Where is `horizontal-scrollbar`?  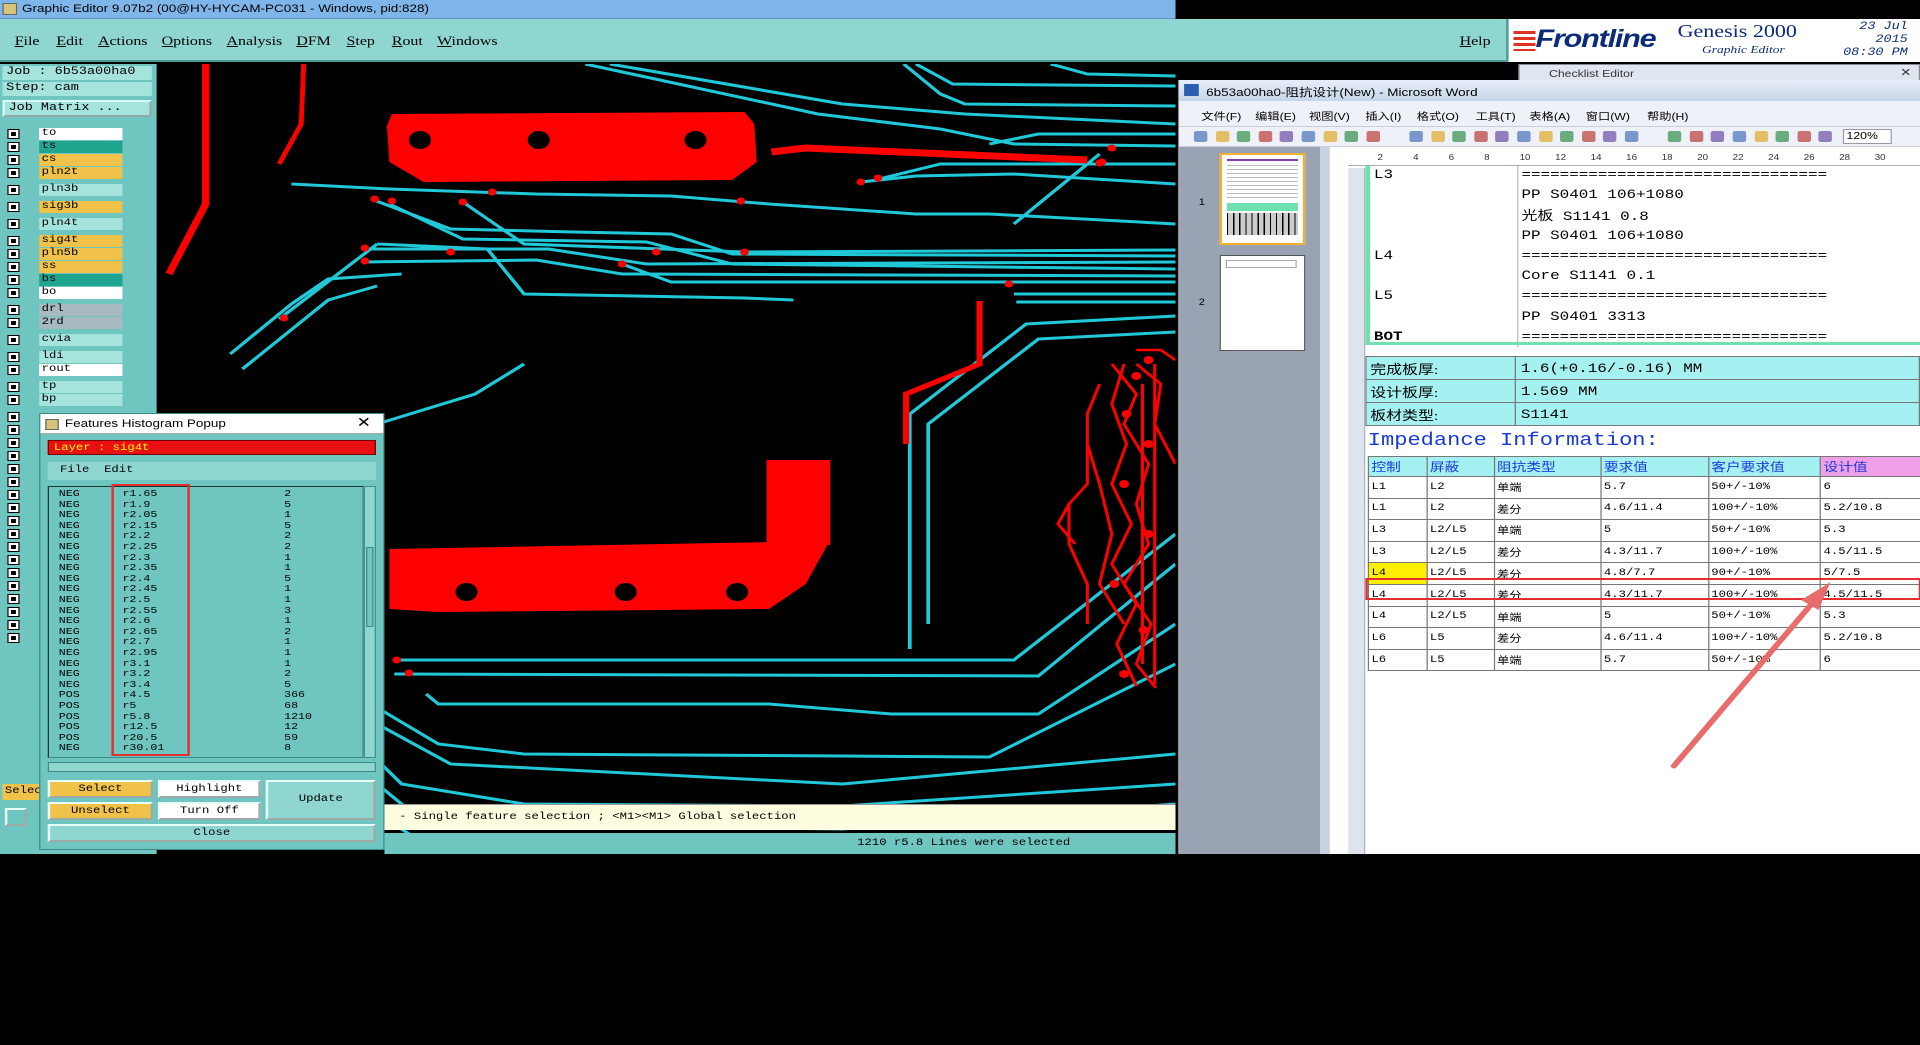 horizontal-scrollbar is located at coordinates (211, 767).